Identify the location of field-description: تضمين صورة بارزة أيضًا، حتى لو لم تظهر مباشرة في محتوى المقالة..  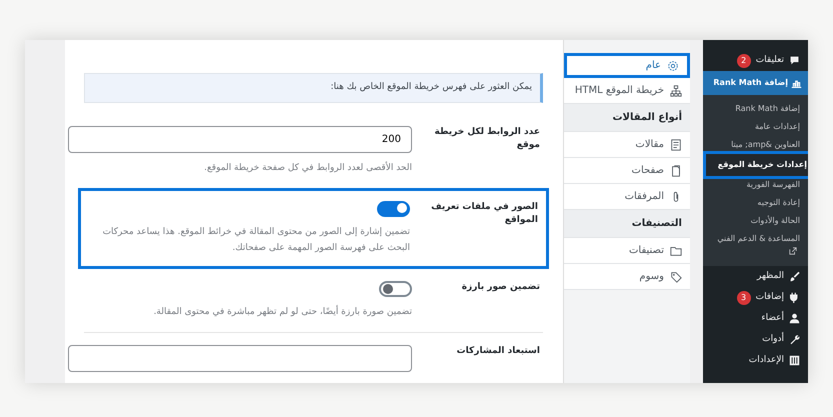
(282, 311).